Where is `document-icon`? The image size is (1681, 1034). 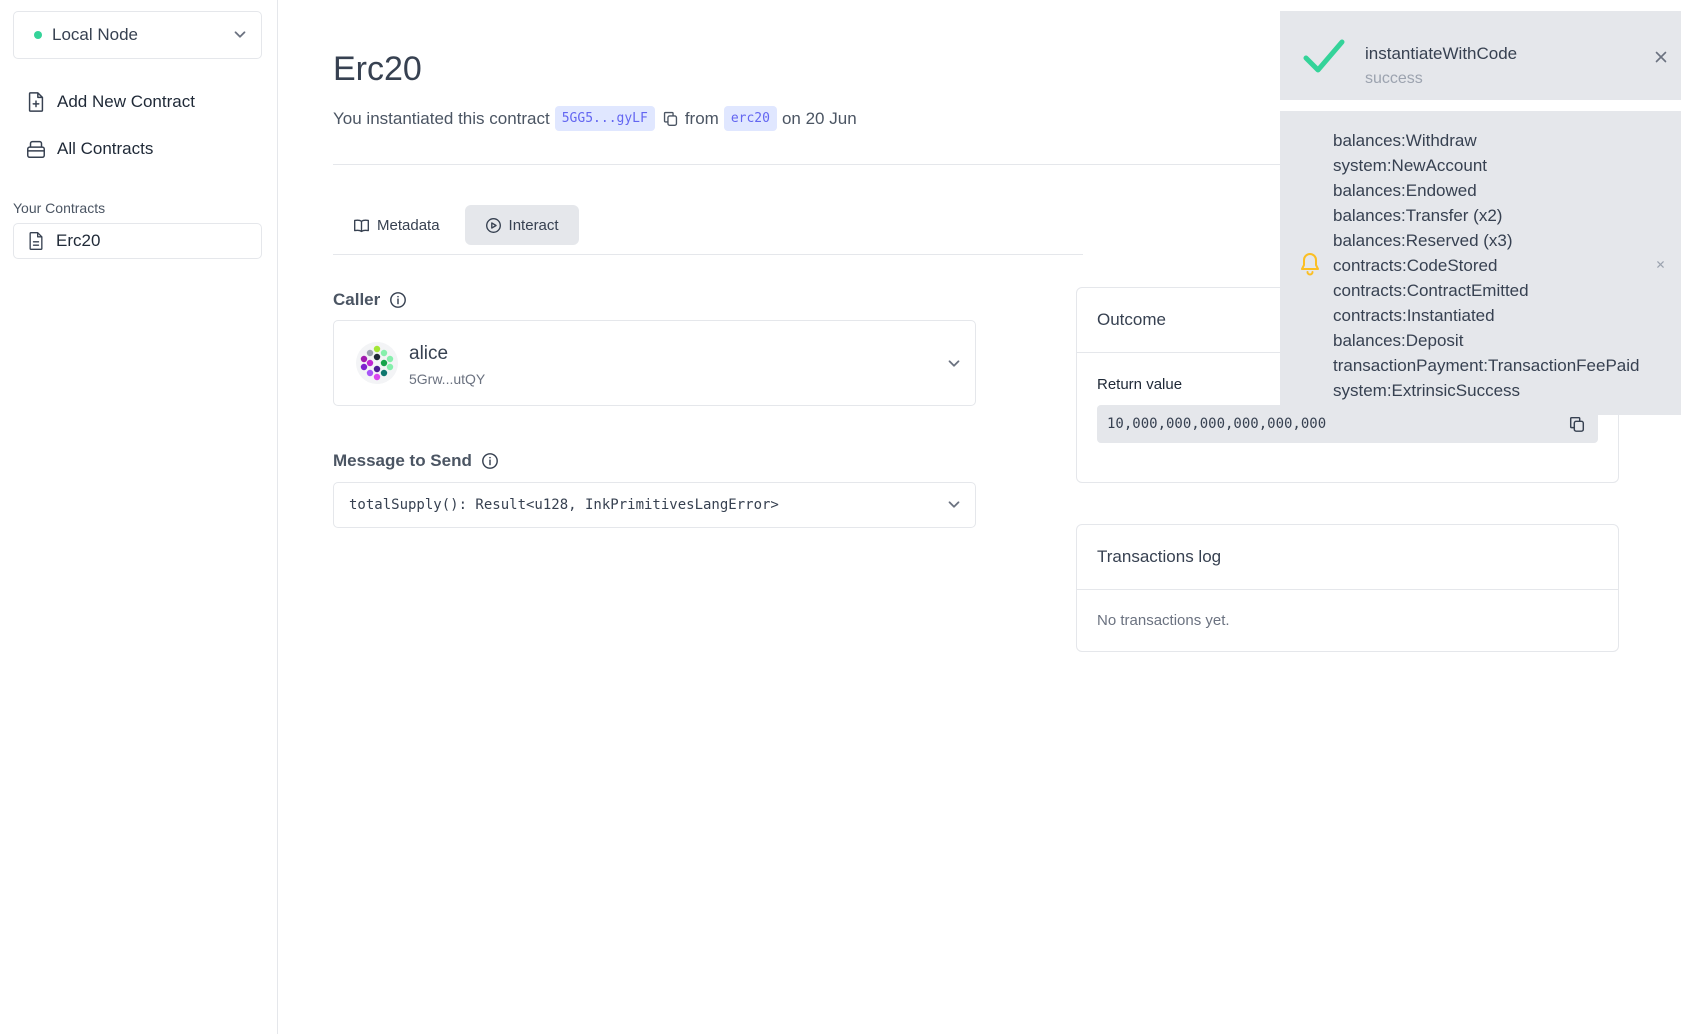
document-icon is located at coordinates (36, 241).